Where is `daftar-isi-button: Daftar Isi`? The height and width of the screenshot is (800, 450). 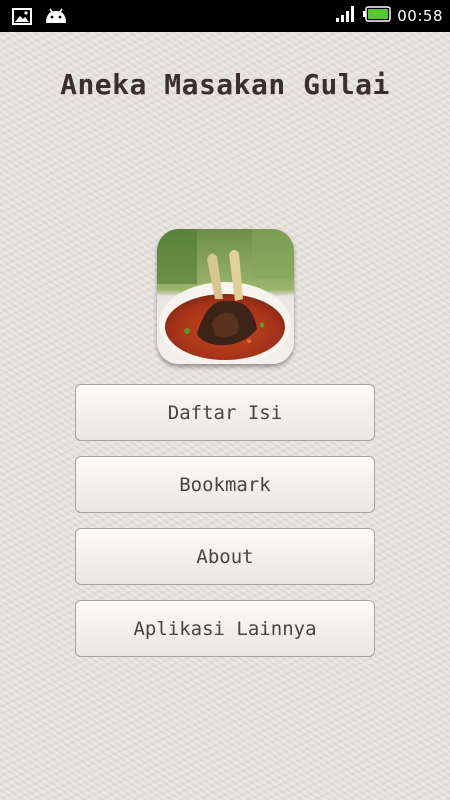 daftar-isi-button: Daftar Isi is located at coordinates (225, 412).